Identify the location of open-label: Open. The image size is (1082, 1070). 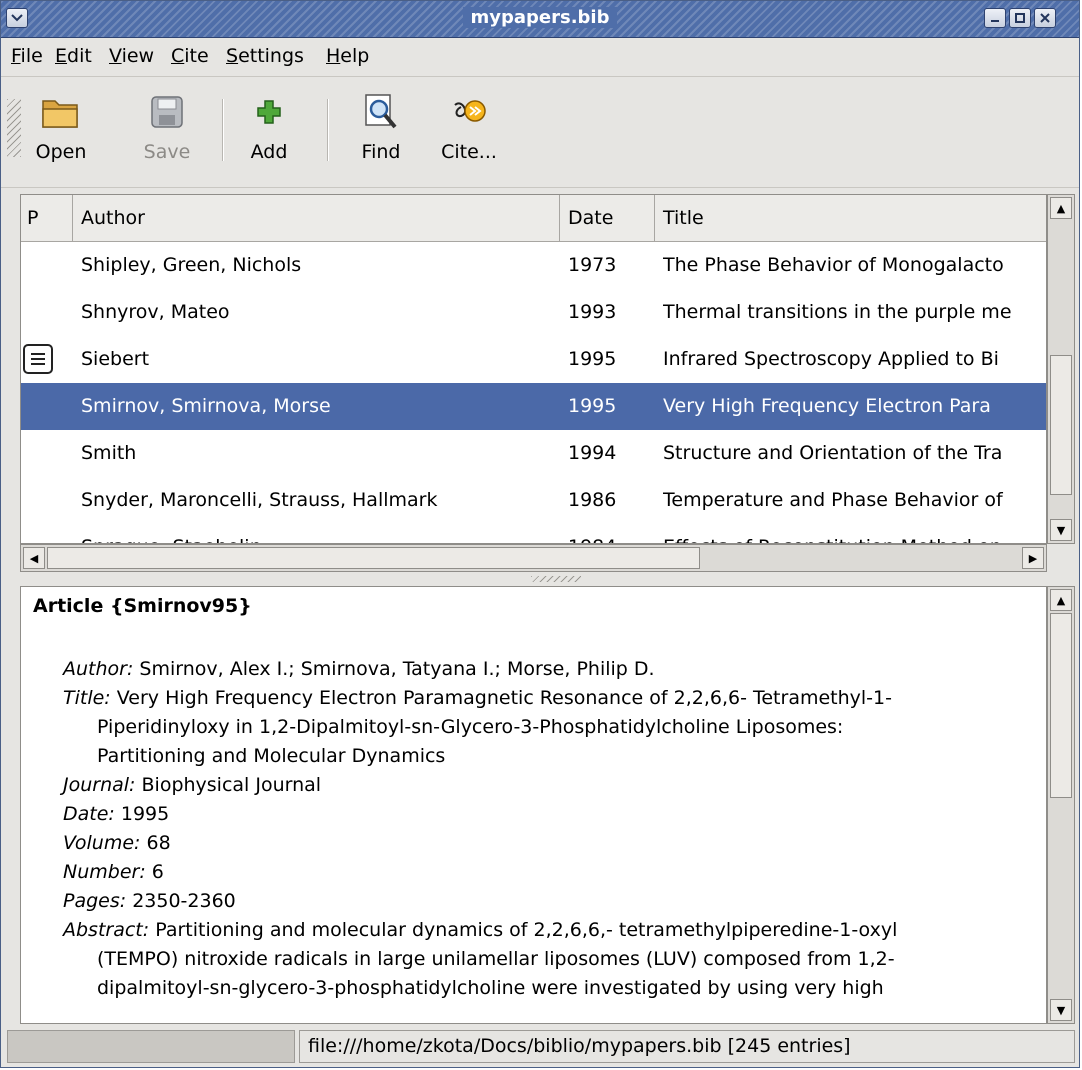
(61, 152).